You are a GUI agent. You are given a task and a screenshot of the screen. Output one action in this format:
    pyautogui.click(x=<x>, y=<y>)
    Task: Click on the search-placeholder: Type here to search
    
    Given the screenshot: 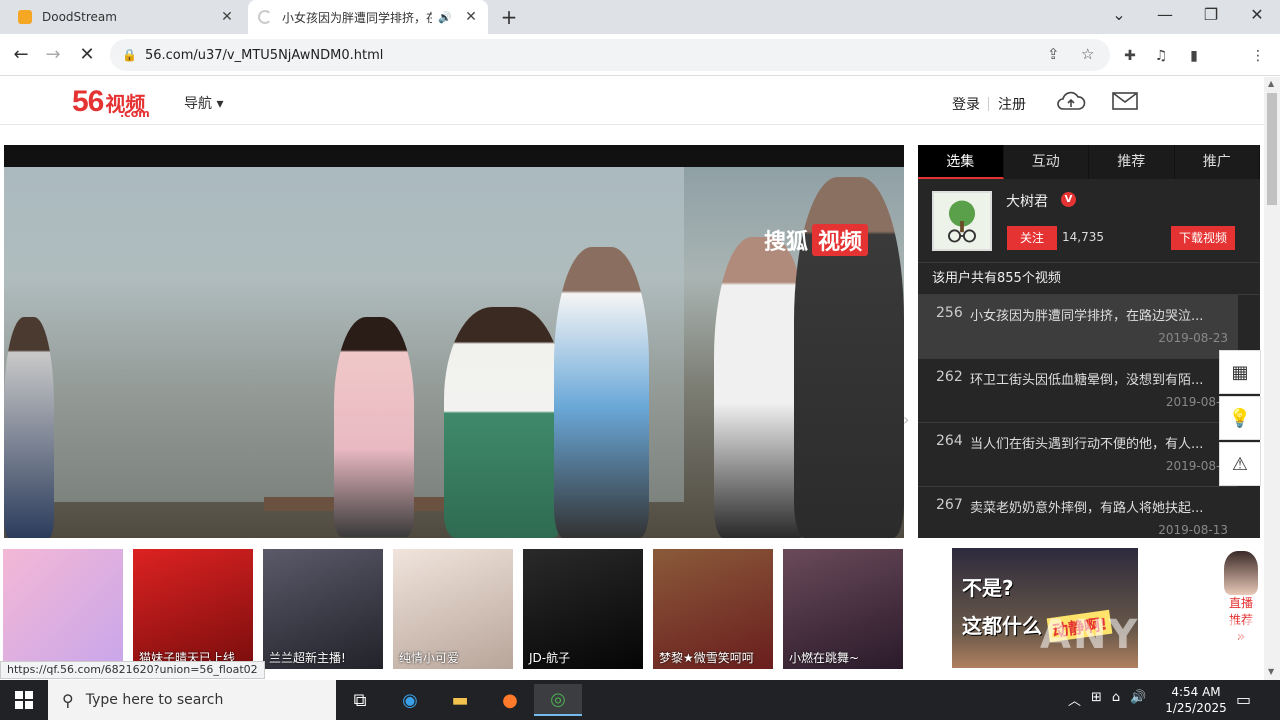 What is the action you would take?
    pyautogui.click(x=154, y=700)
    